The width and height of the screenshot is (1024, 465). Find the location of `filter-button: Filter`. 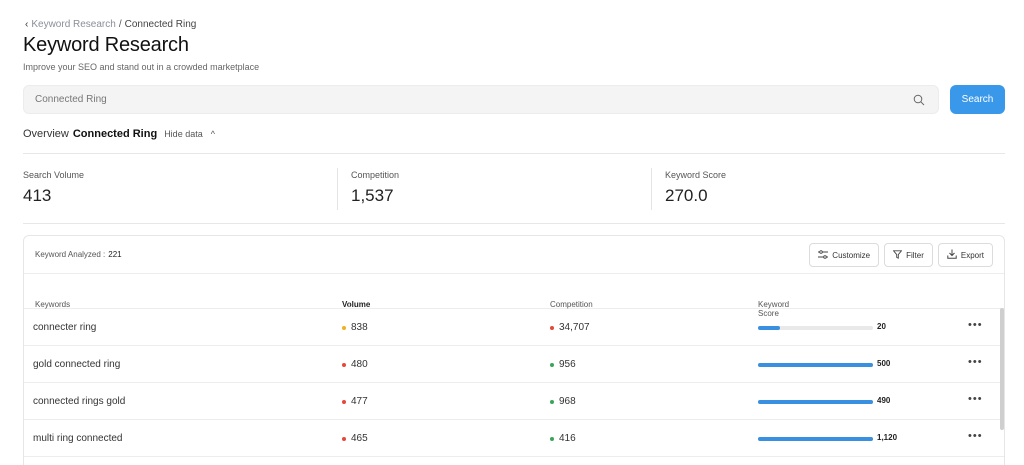

filter-button: Filter is located at coordinates (908, 255).